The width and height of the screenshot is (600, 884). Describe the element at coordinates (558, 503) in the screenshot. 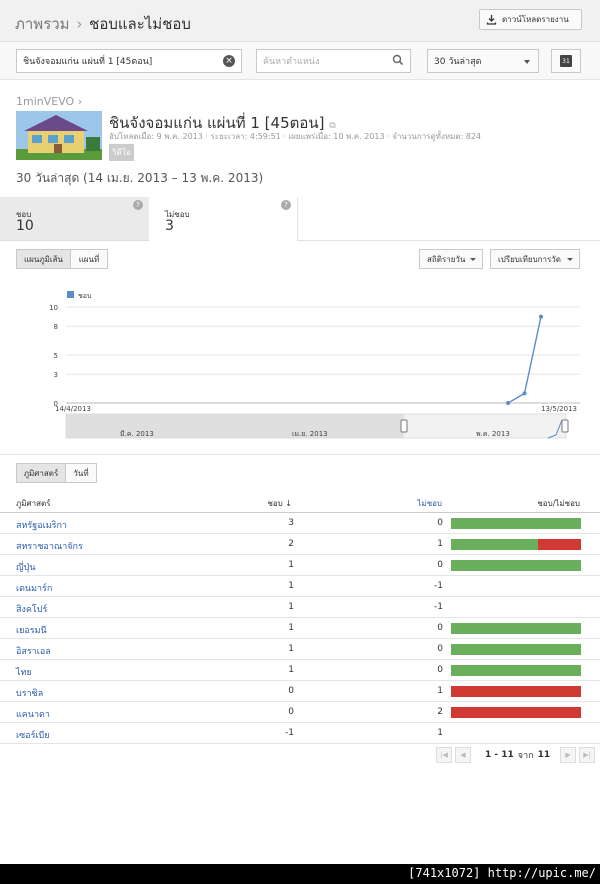

I see `column-header-ratio: ชอบ/ไม่ชอบ` at that location.